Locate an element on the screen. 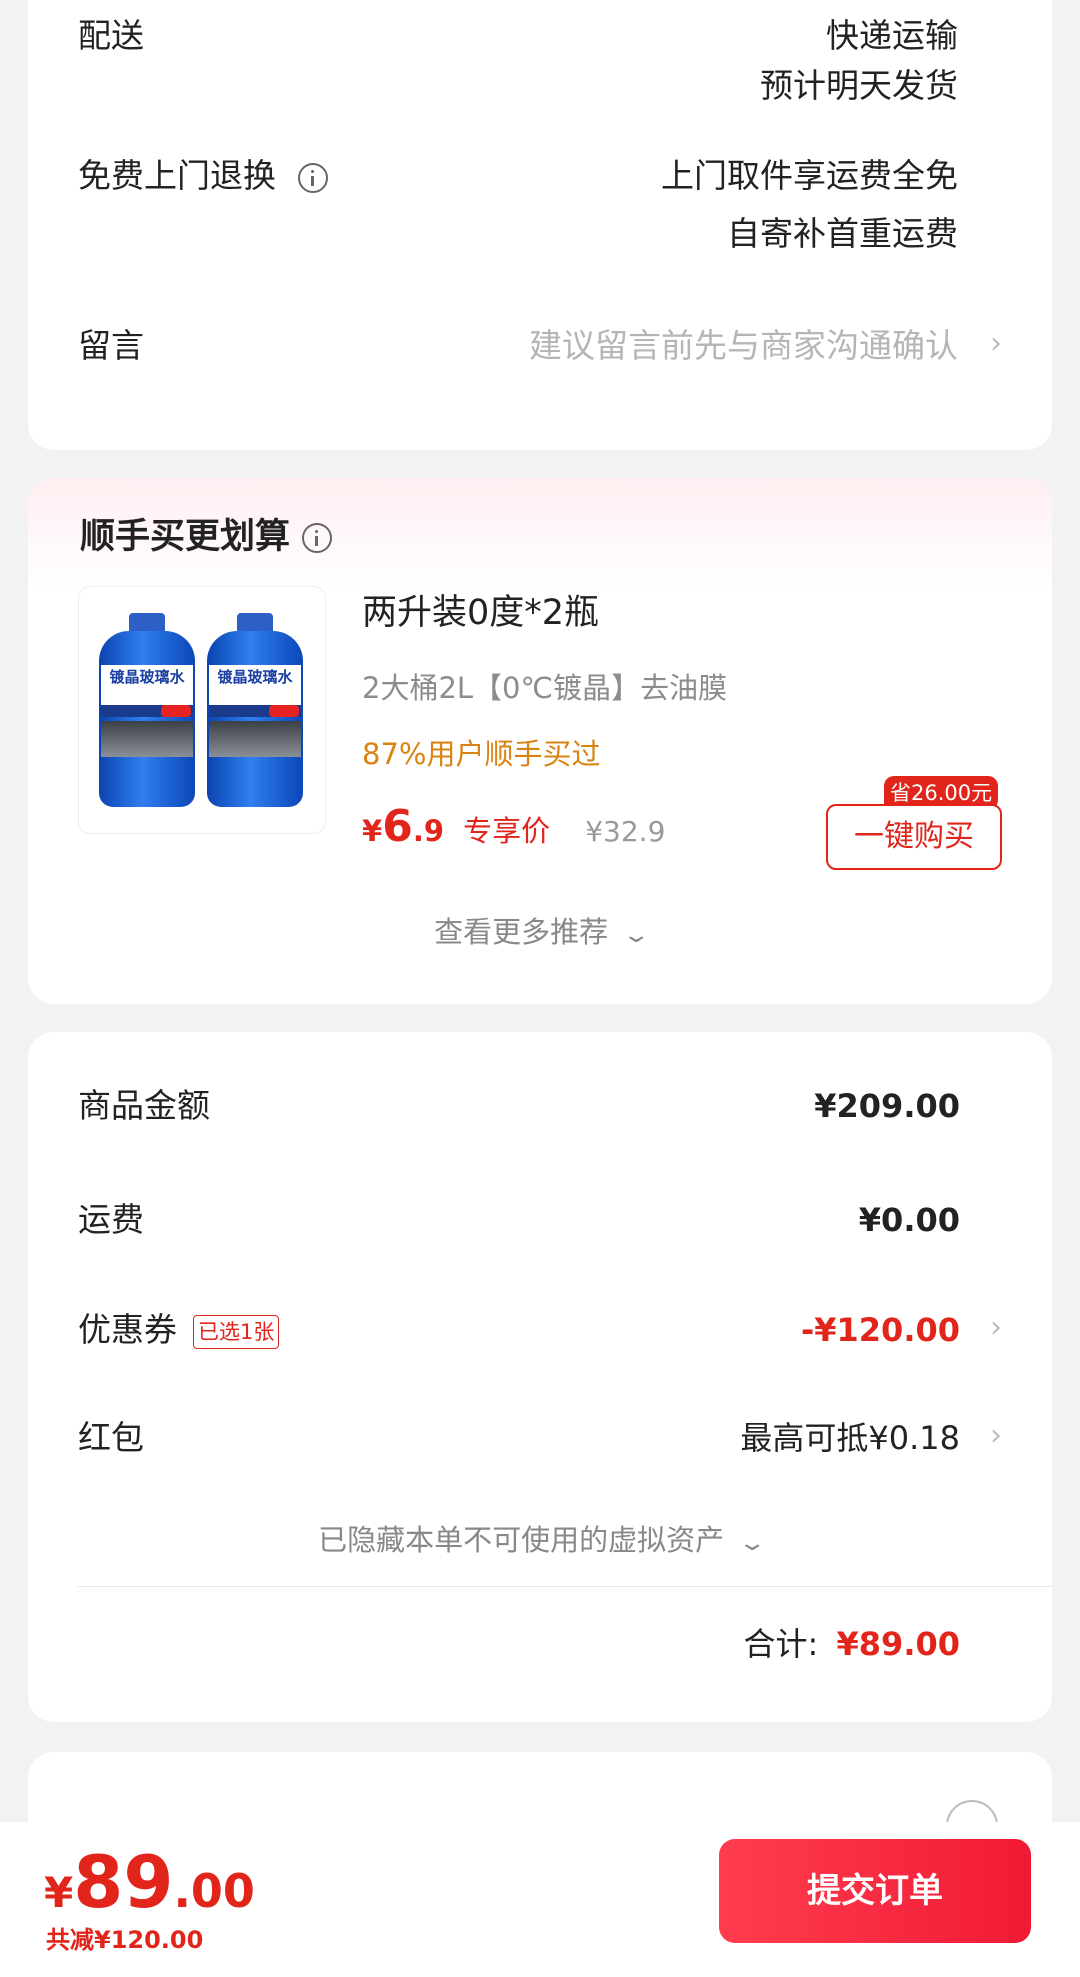 The width and height of the screenshot is (1080, 1977). bottle-left: 镀晶玻璃水 is located at coordinates (147, 711).